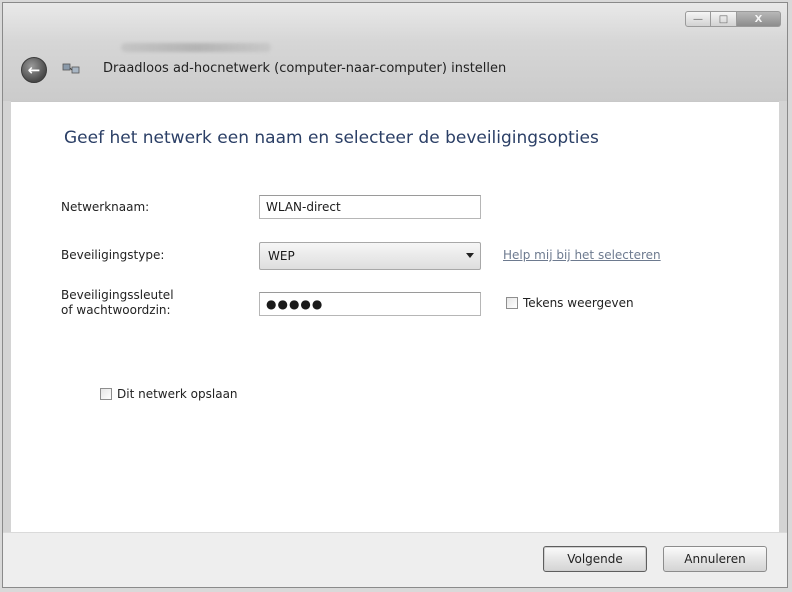  I want to click on security-type-select: WEP, so click(370, 256).